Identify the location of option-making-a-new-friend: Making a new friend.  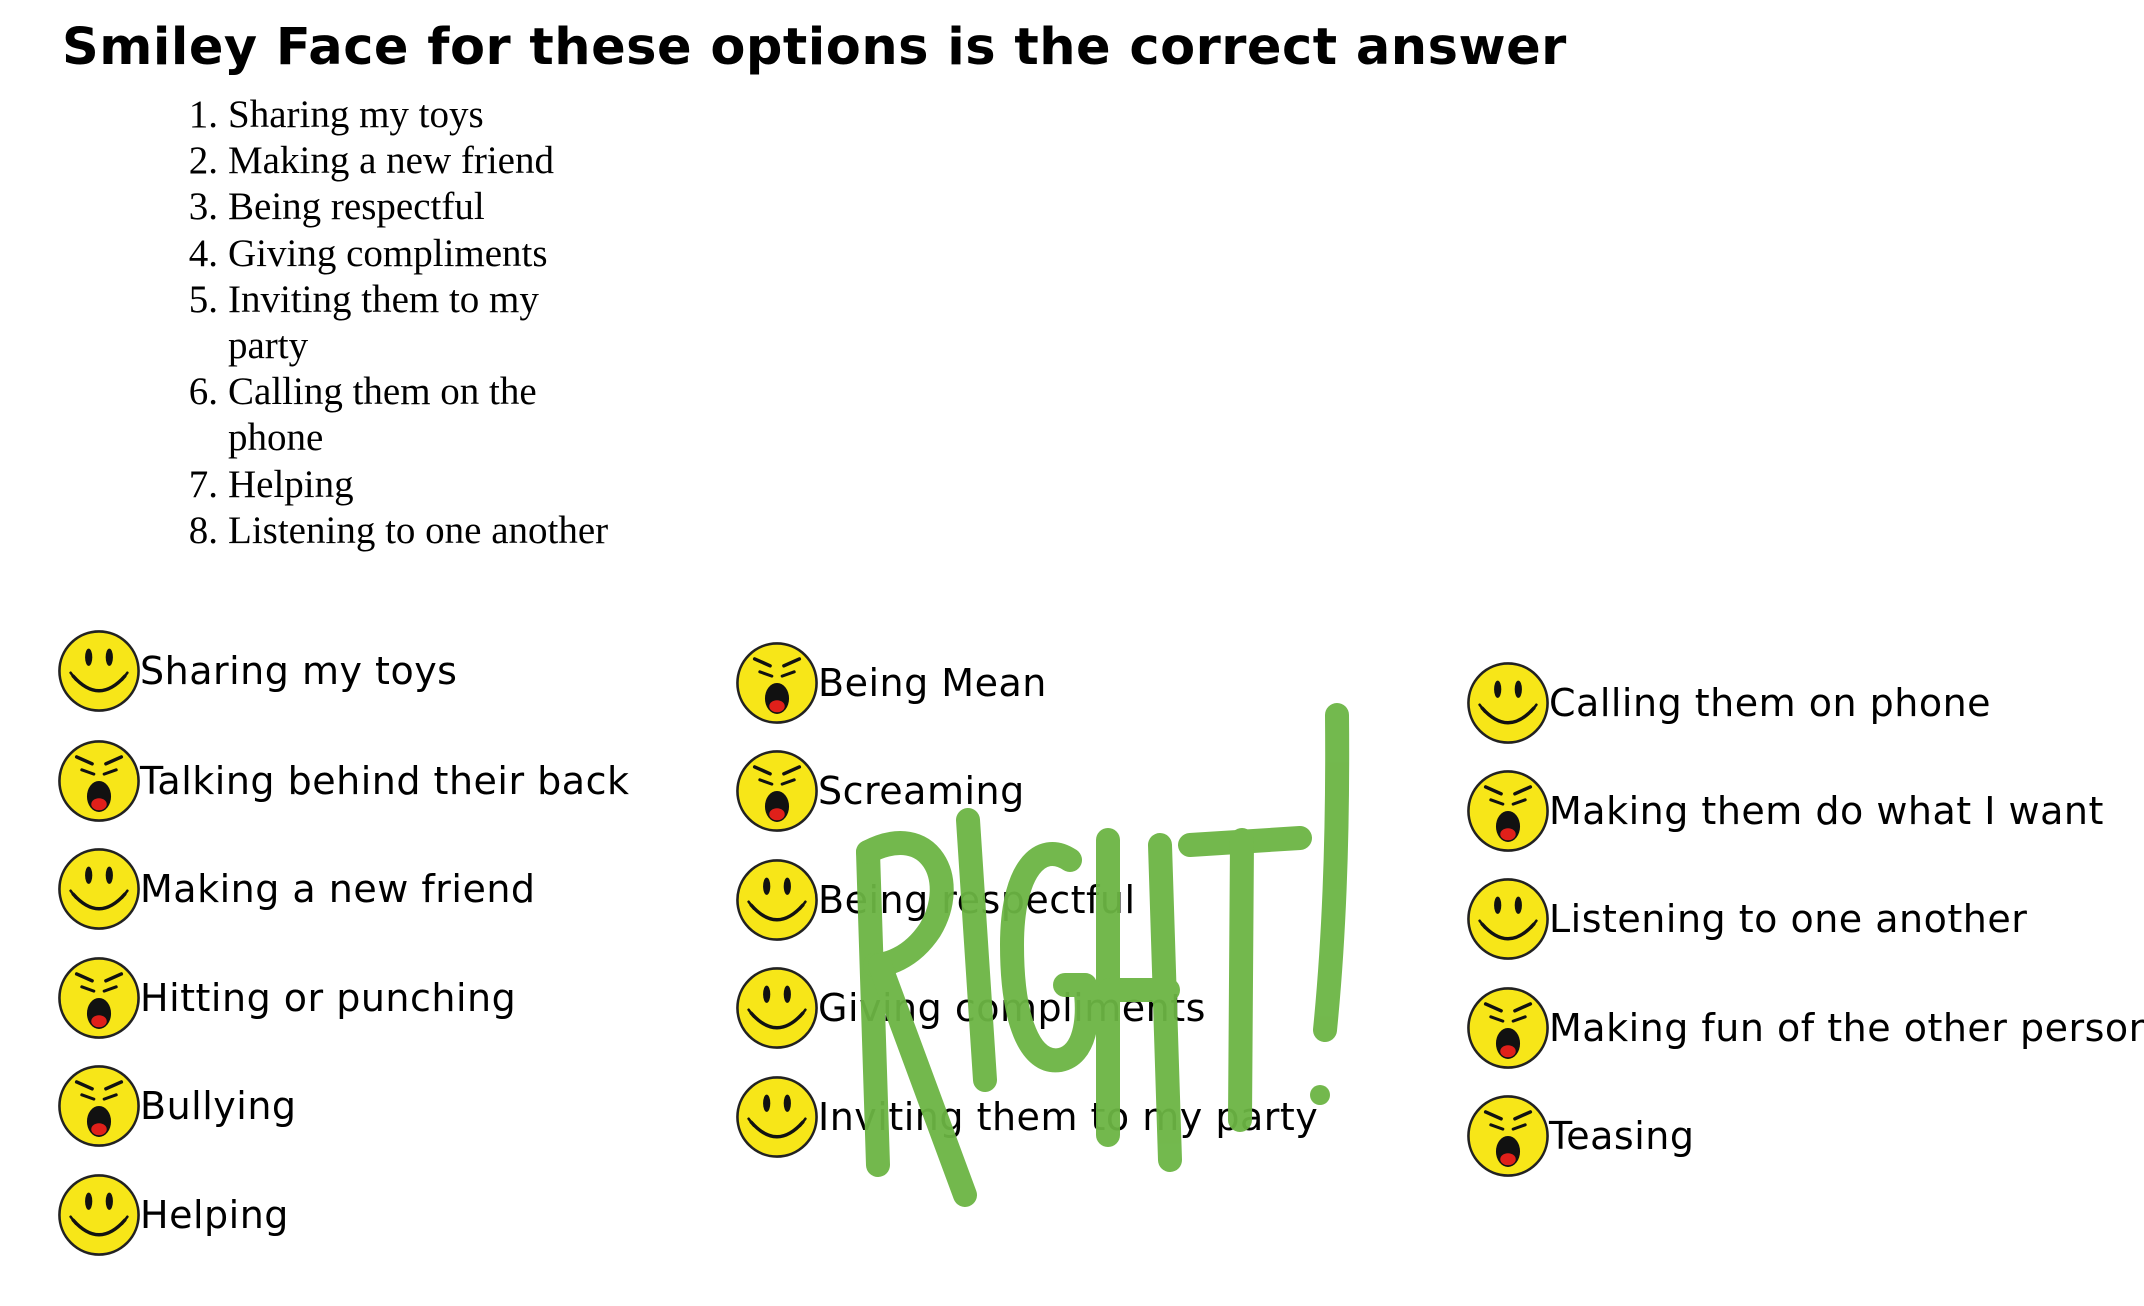
(296, 889).